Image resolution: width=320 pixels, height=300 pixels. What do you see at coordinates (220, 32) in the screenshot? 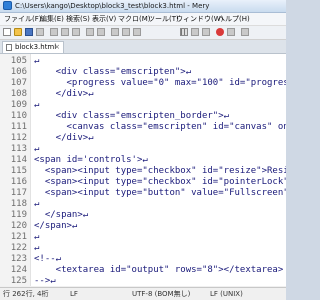
I see `record-macro-icon` at bounding box center [220, 32].